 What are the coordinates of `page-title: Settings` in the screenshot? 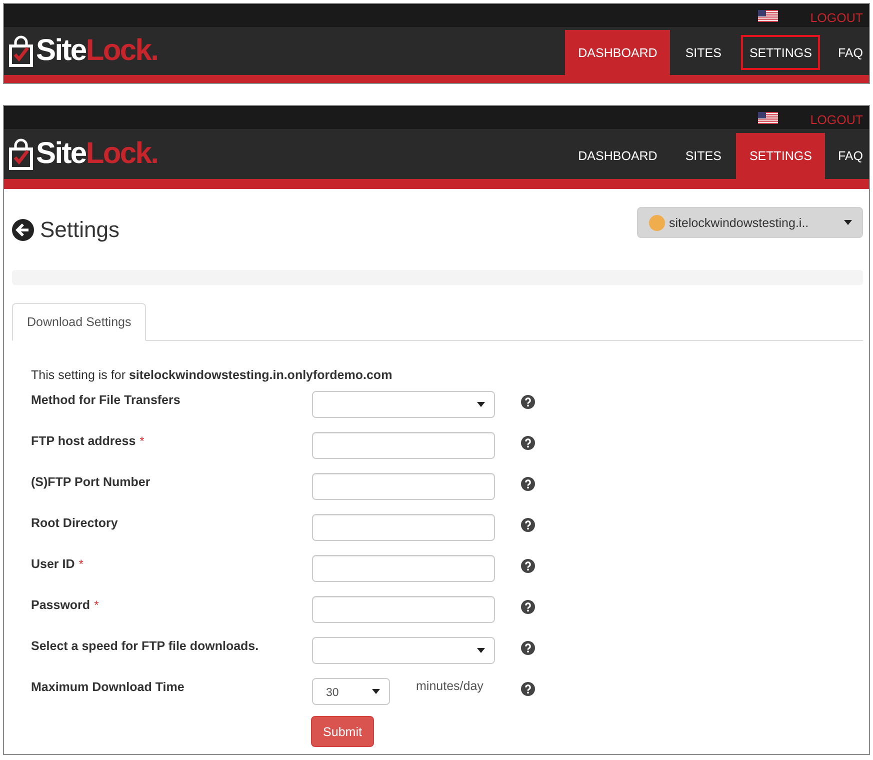 It's located at (80, 229).